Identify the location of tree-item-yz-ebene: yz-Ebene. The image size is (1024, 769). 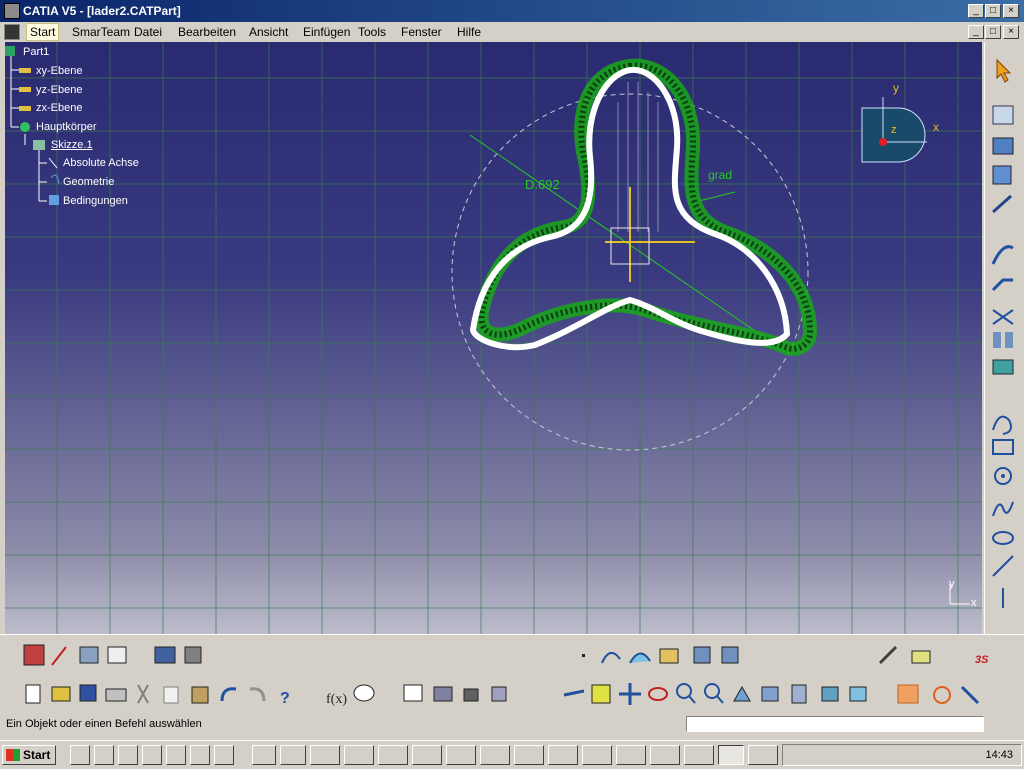
(59, 90).